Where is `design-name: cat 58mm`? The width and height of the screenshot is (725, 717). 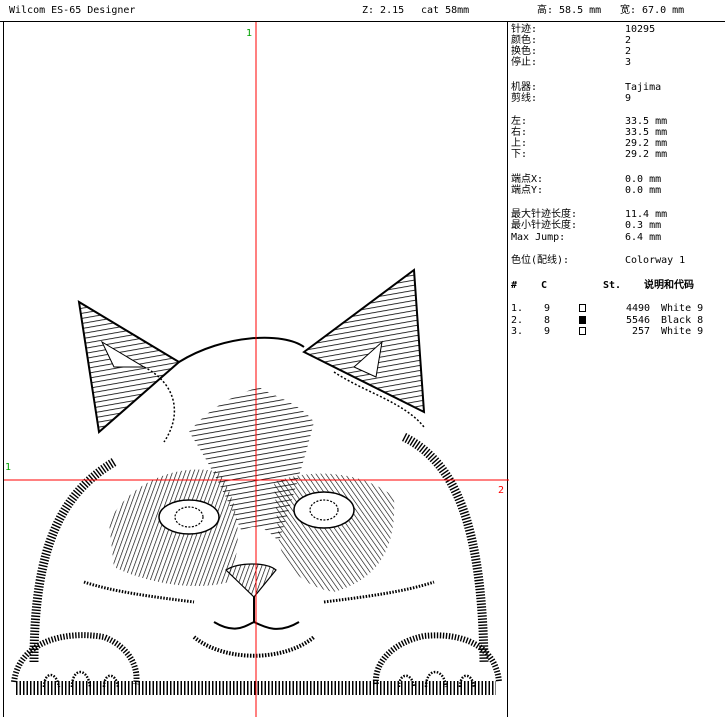 design-name: cat 58mm is located at coordinates (445, 10).